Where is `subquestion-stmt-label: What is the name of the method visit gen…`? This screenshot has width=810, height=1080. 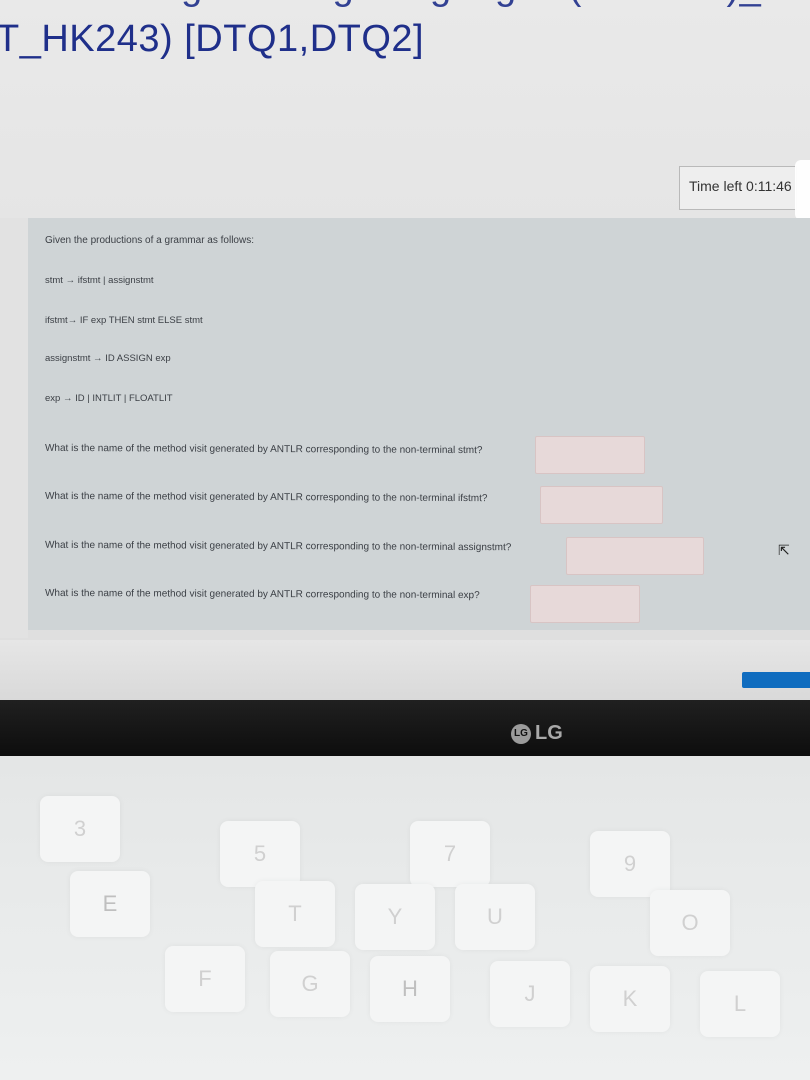
subquestion-stmt-label: What is the name of the method visit gen… is located at coordinates (263, 449).